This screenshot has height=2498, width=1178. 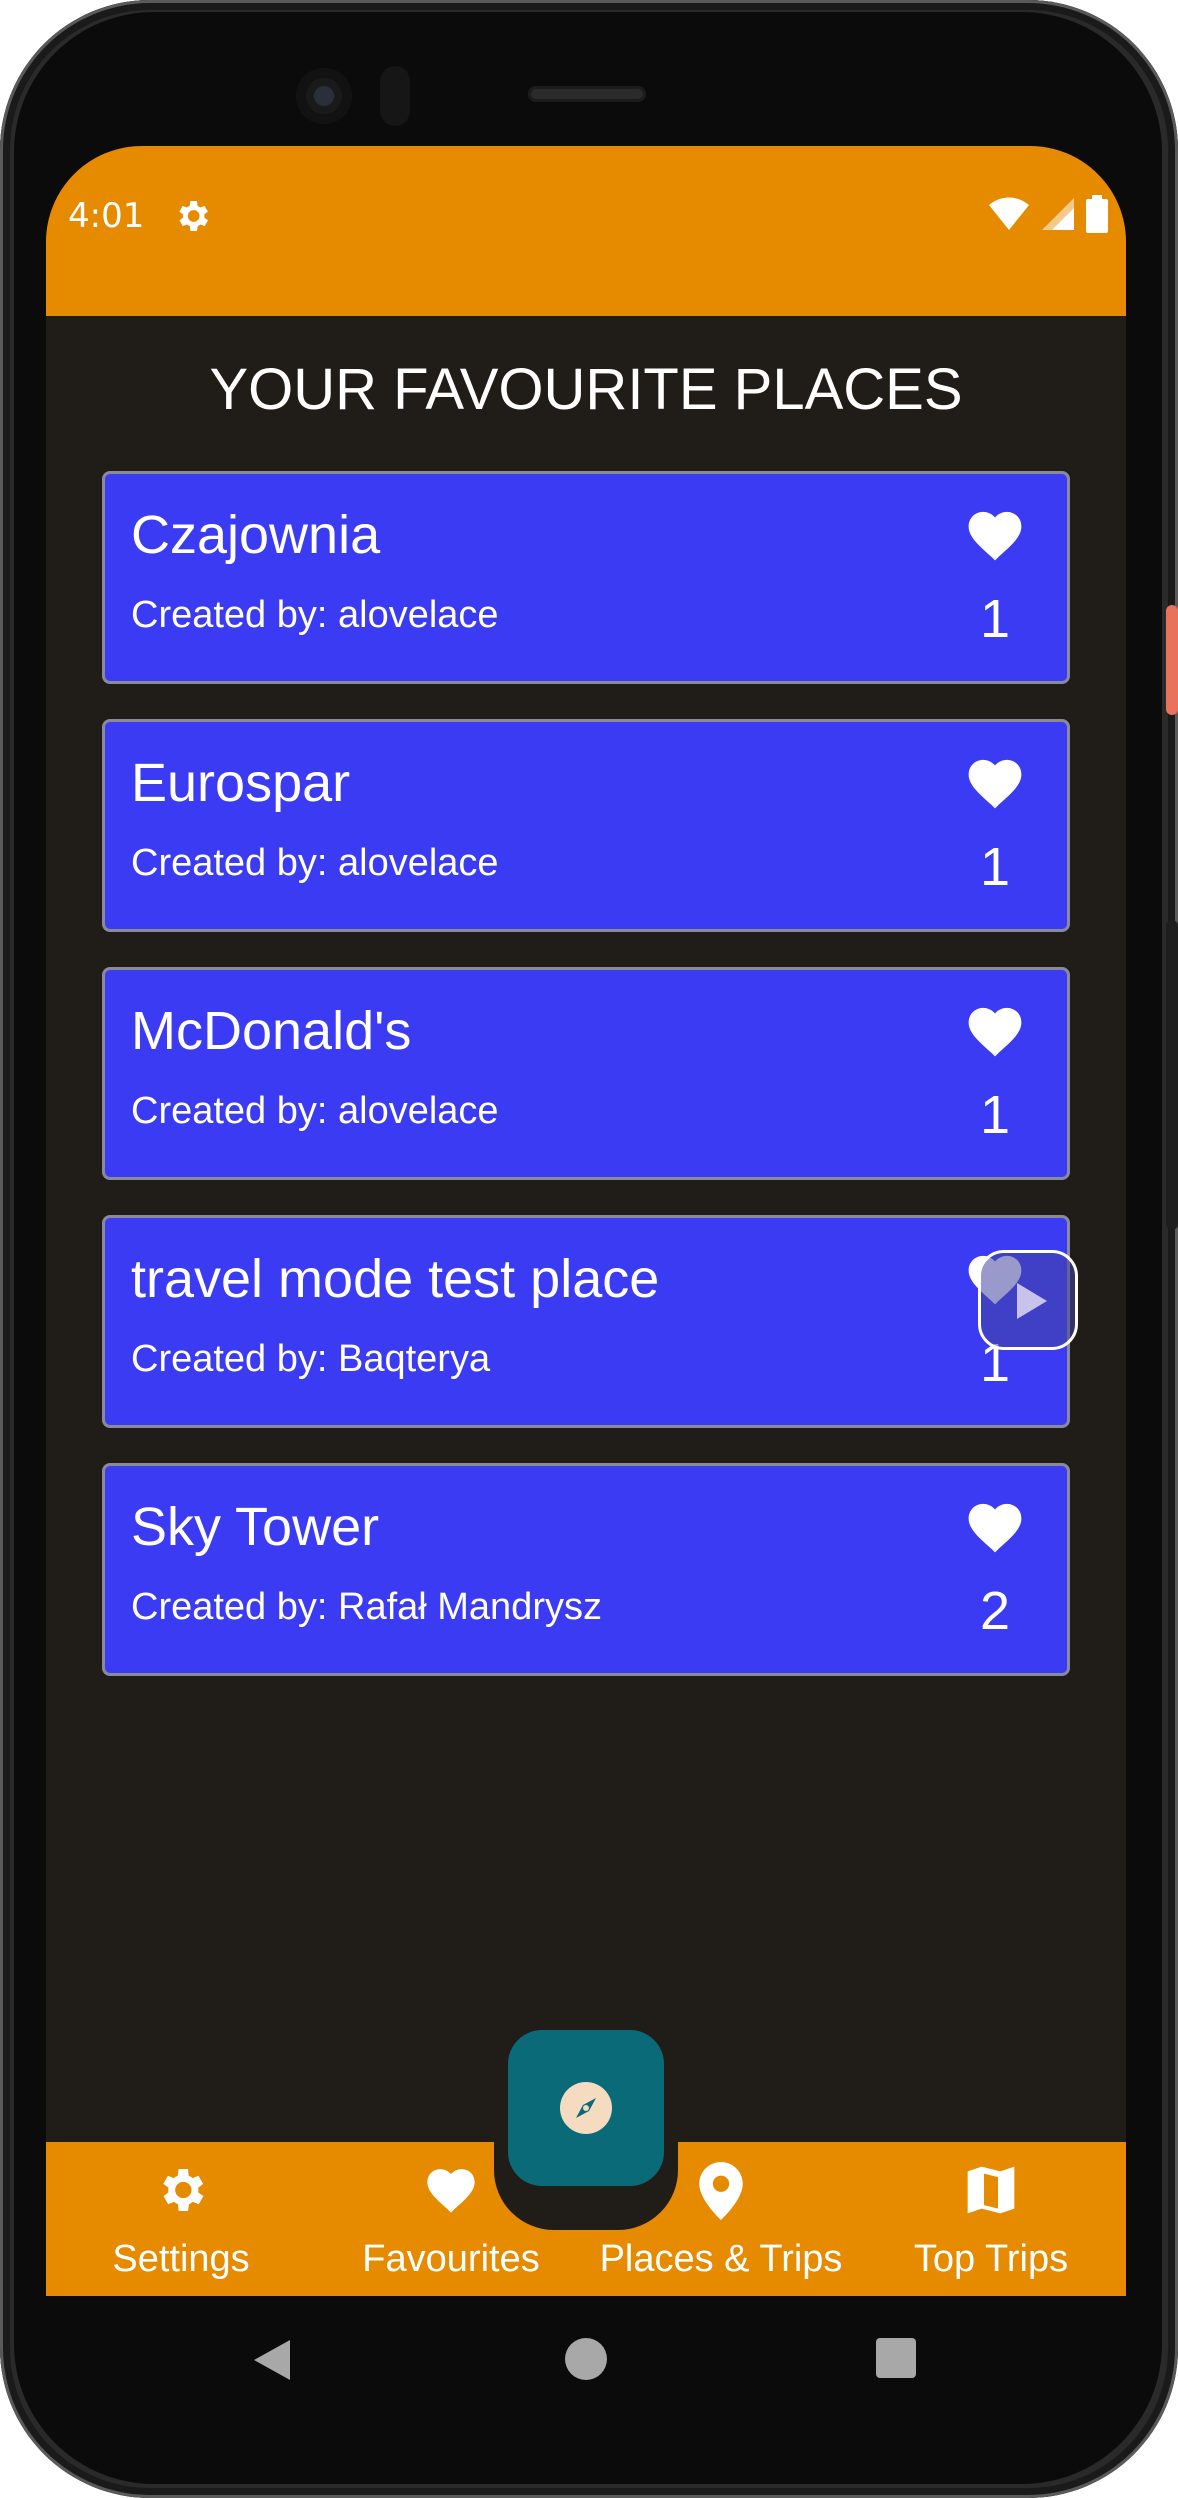 I want to click on status-icons, so click(x=1048, y=214).